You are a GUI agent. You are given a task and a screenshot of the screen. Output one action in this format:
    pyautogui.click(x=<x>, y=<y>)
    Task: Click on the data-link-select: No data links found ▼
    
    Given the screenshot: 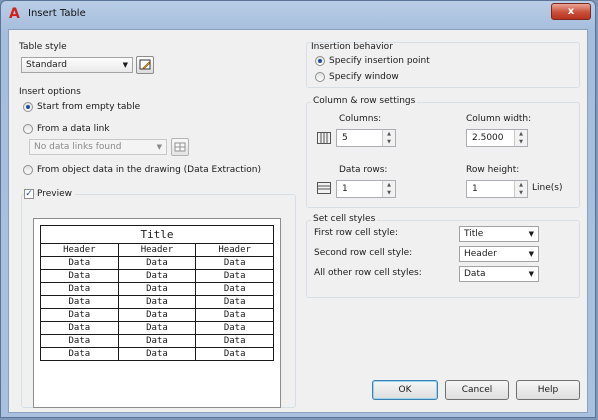 What is the action you would take?
    pyautogui.click(x=98, y=147)
    